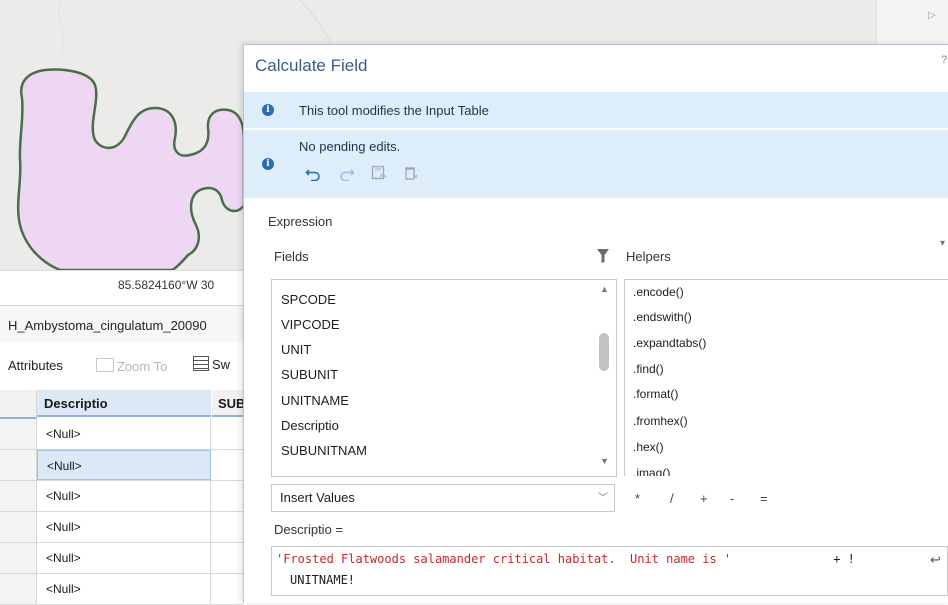 This screenshot has height=605, width=948. What do you see at coordinates (308, 529) in the screenshot?
I see `target-field-label: Descriptio =` at bounding box center [308, 529].